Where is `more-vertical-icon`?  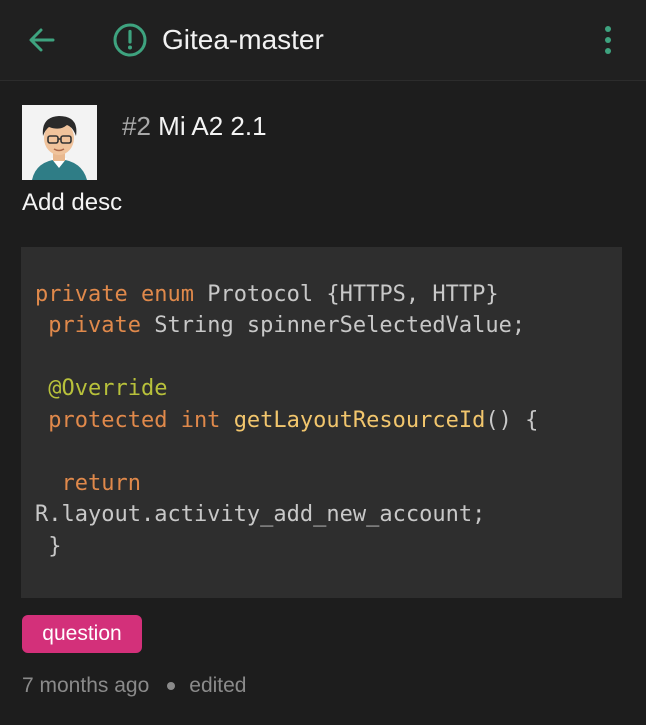
more-vertical-icon is located at coordinates (608, 40).